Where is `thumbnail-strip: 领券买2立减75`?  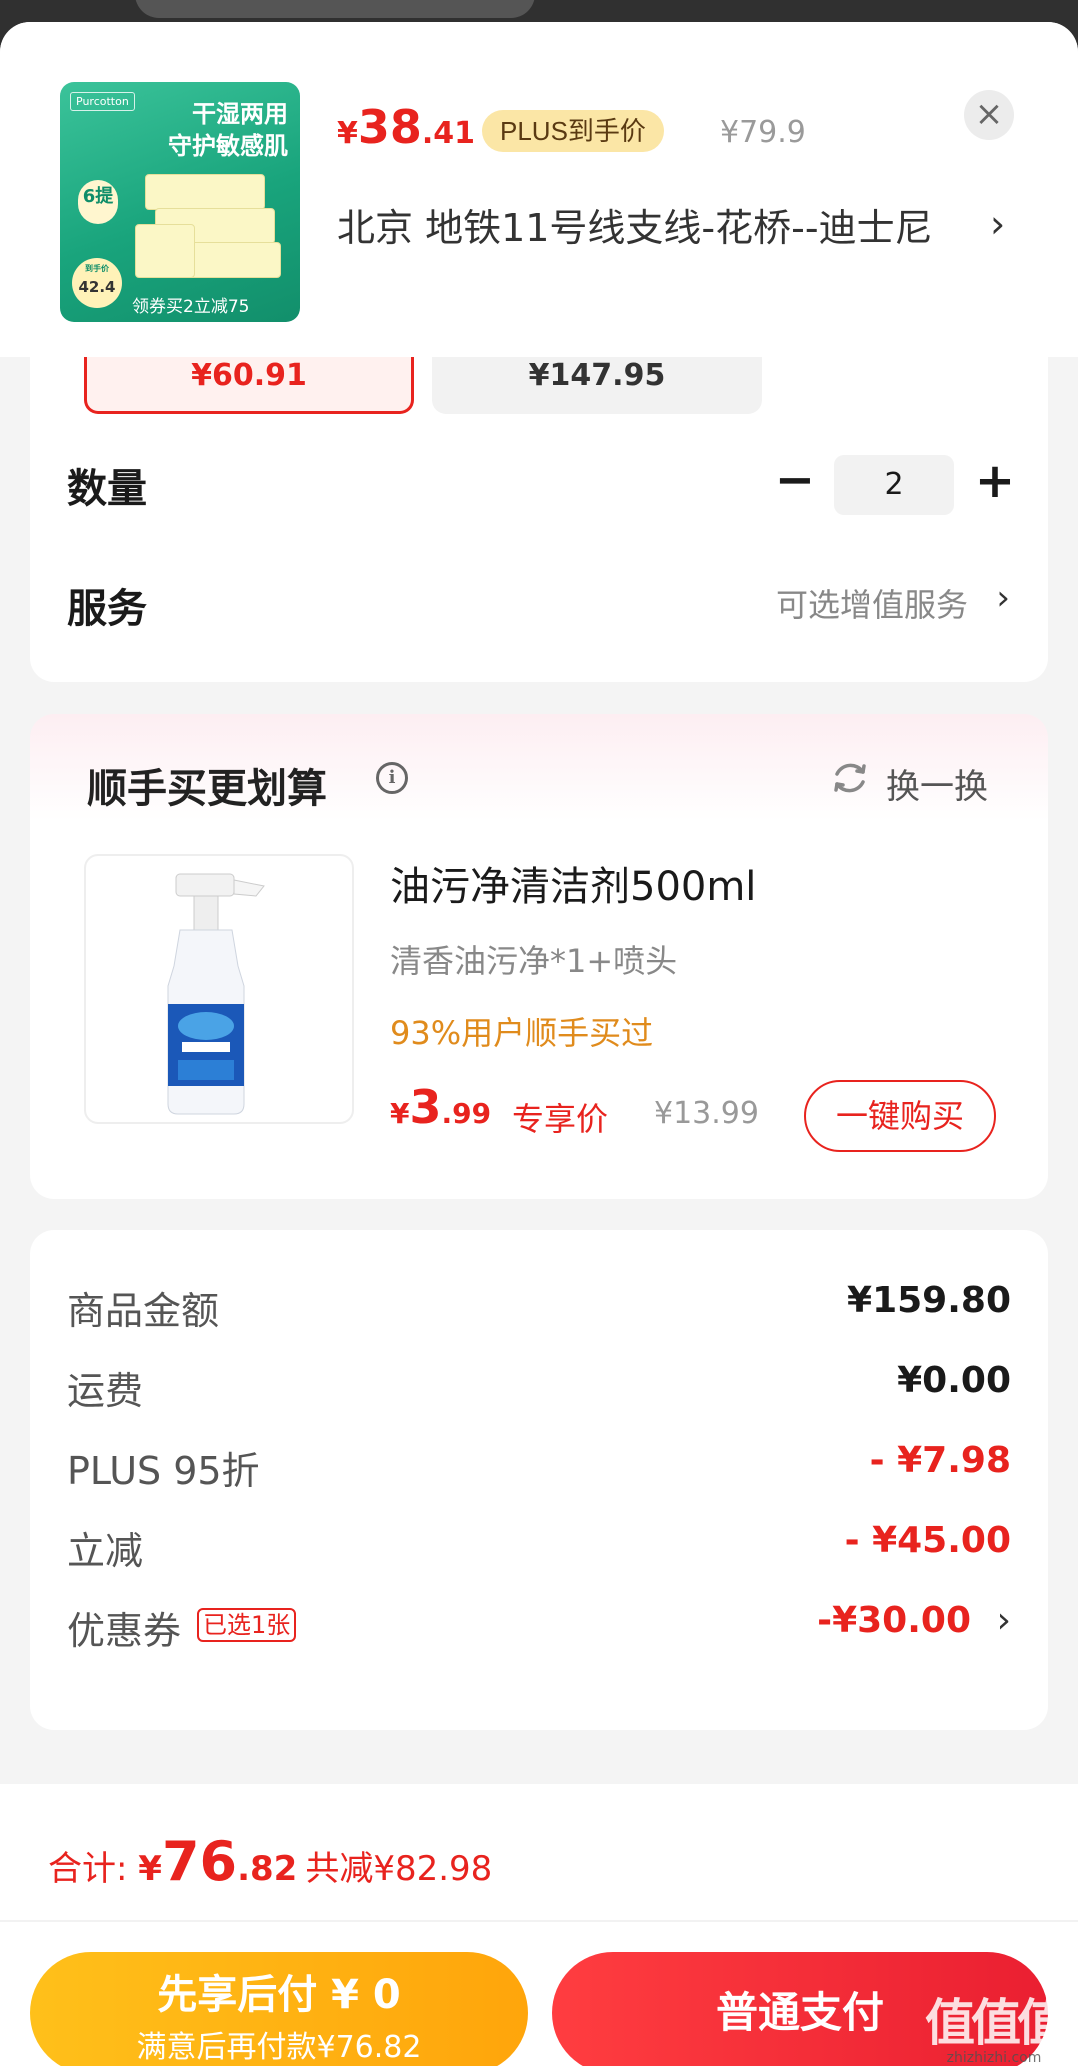 thumbnail-strip: 领券买2立减75 is located at coordinates (191, 307).